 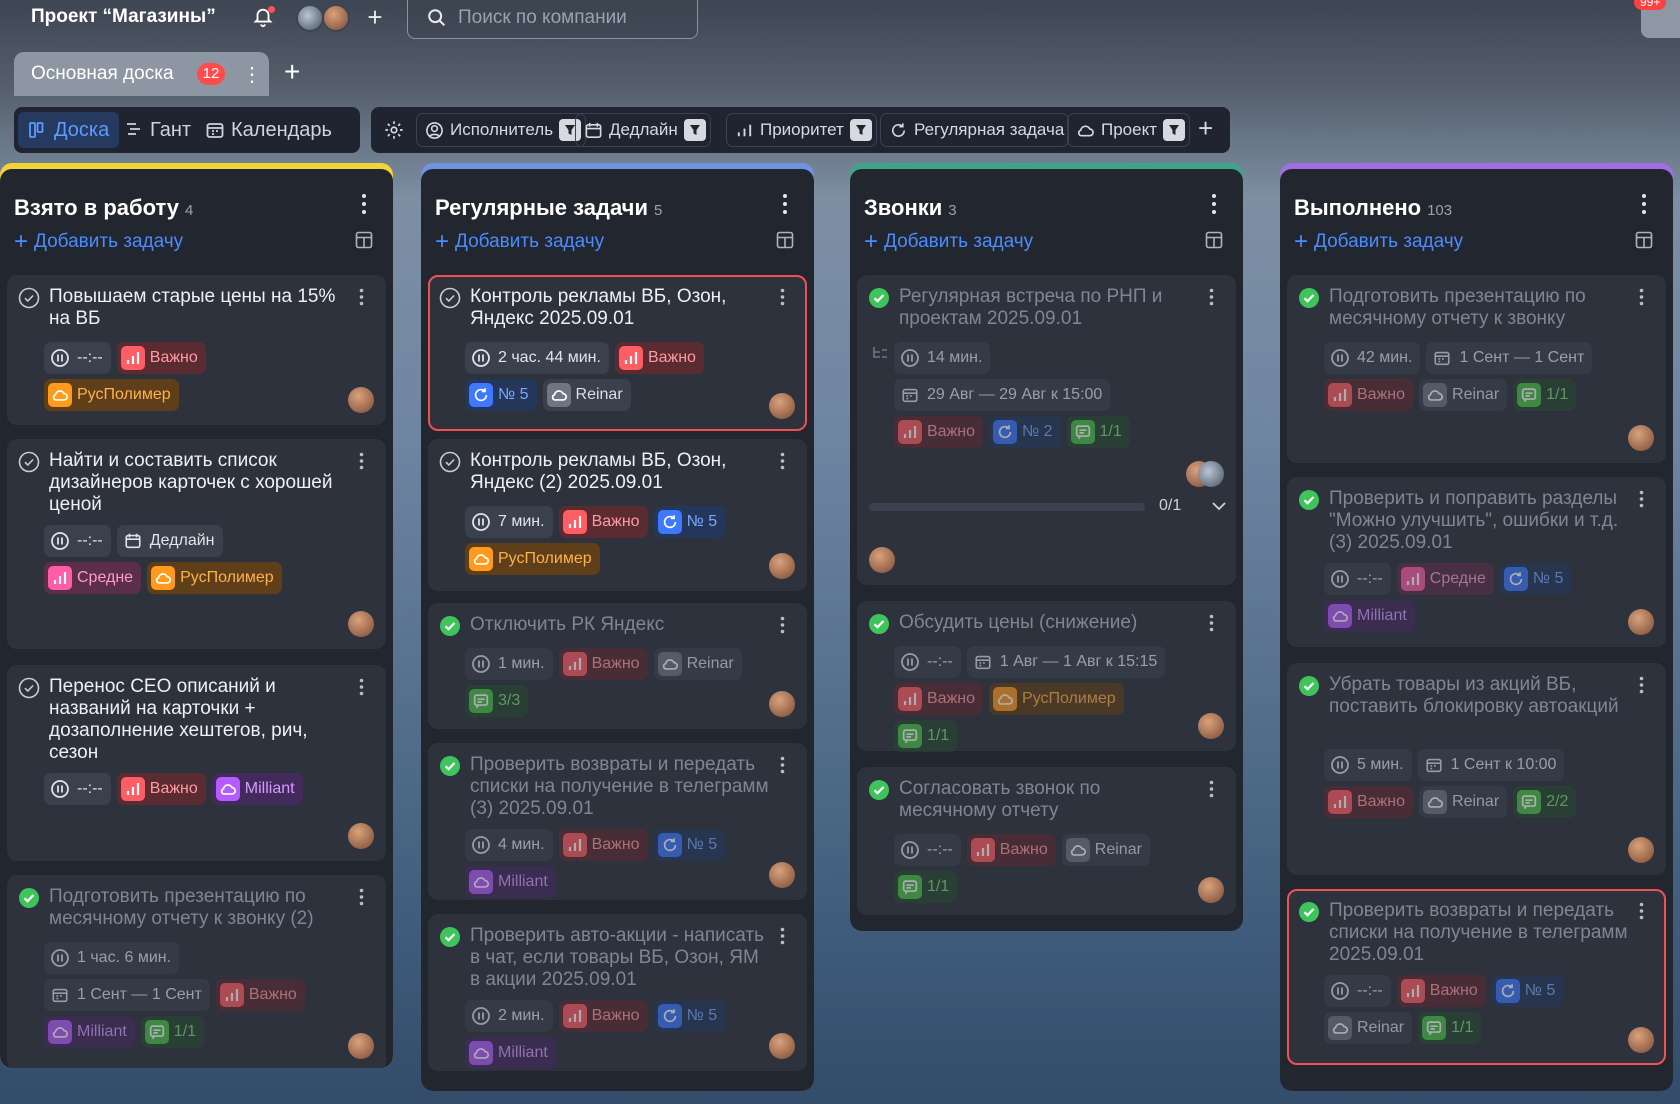 I want to click on filter-project: Проект, so click(x=1128, y=130).